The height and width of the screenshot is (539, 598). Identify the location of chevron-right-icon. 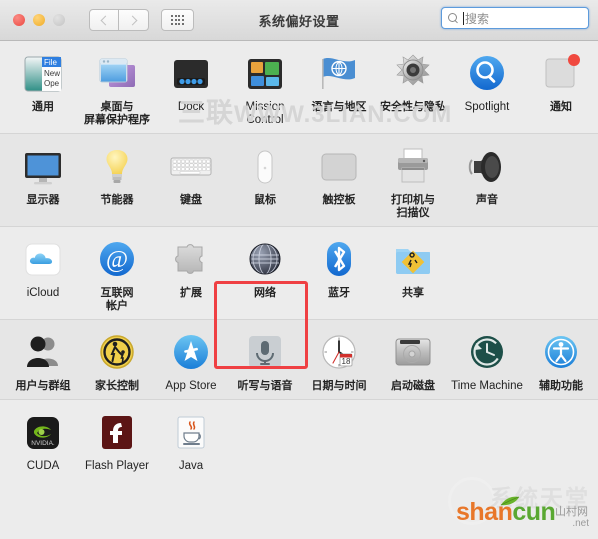
(132, 20).